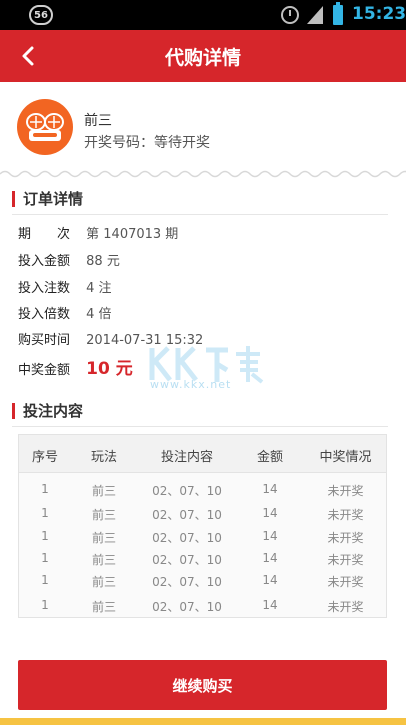  What do you see at coordinates (47, 411) in the screenshot?
I see `bet-content-heading: 投注内容` at bounding box center [47, 411].